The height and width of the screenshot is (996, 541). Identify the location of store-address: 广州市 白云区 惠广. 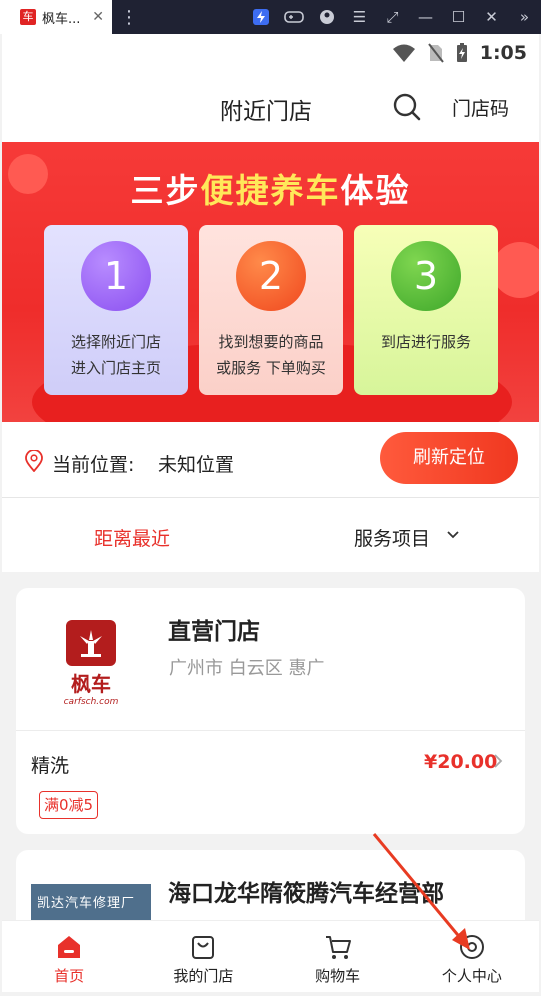
(247, 668).